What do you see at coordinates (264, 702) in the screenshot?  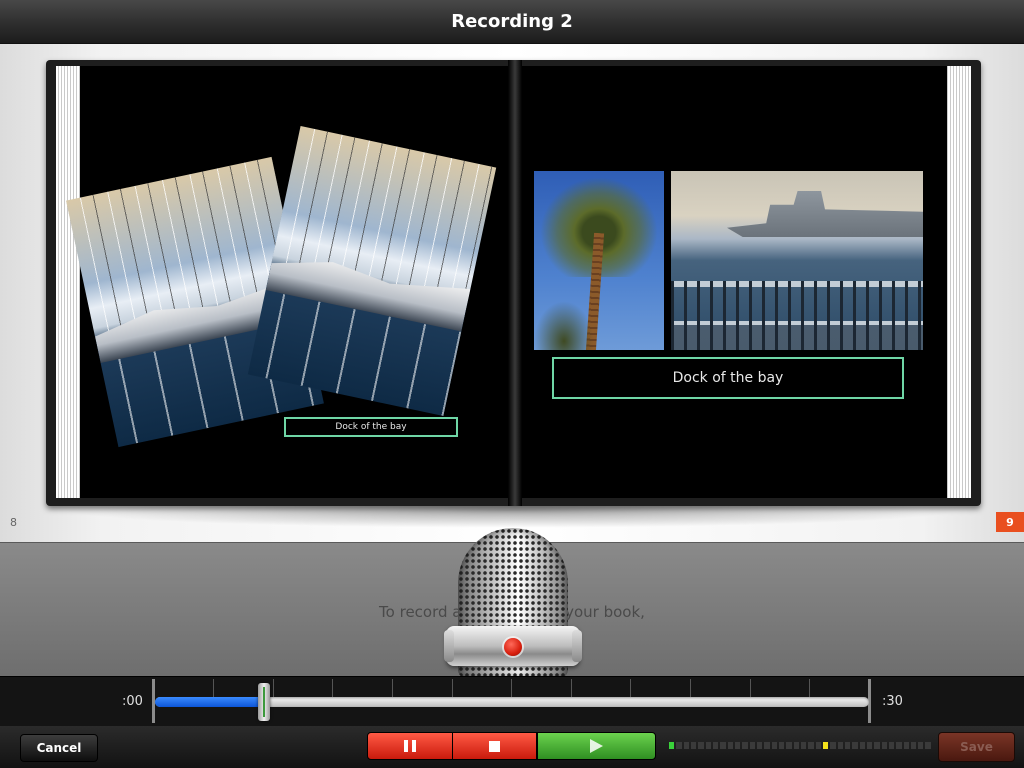 I see `playhead-handle` at bounding box center [264, 702].